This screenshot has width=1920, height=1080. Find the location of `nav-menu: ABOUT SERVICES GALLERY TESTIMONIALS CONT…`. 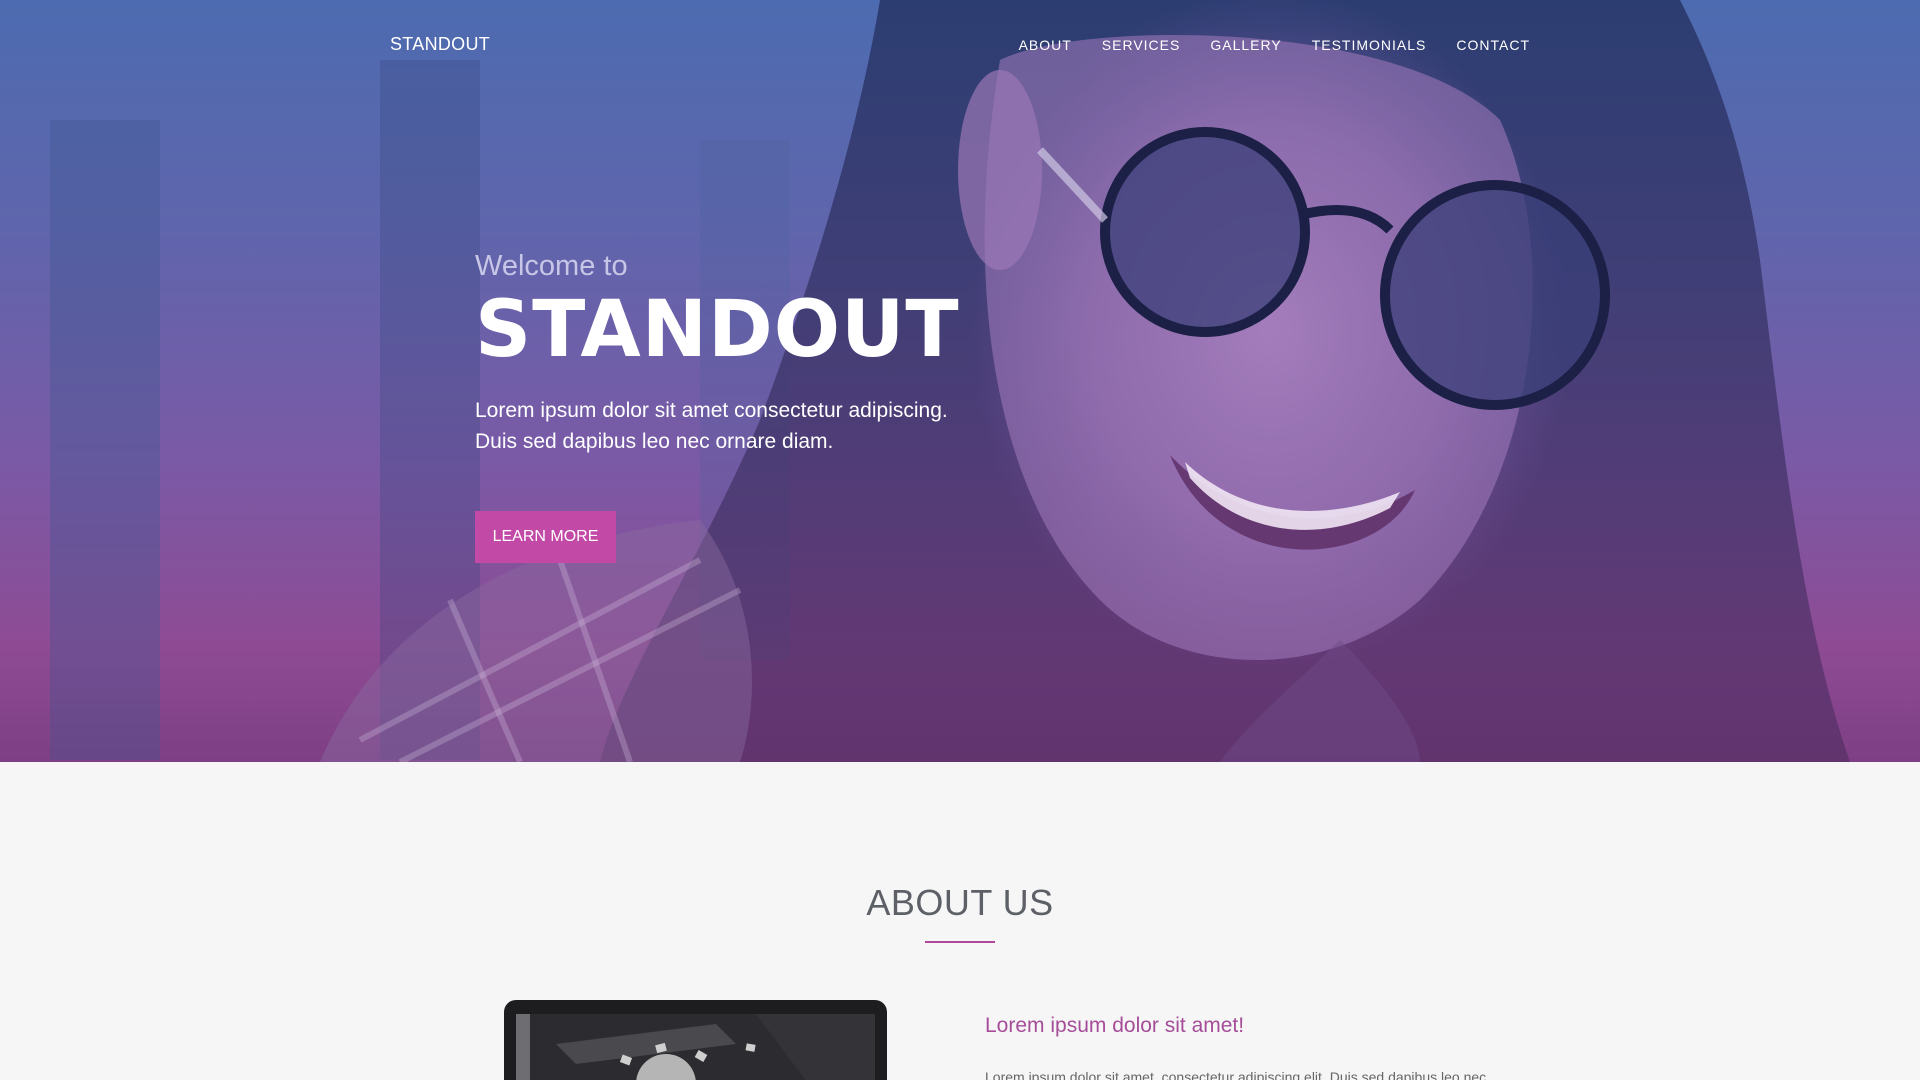

nav-menu: ABOUT SERVICES GALLERY TESTIMONIALS CONT… is located at coordinates (1274, 46).